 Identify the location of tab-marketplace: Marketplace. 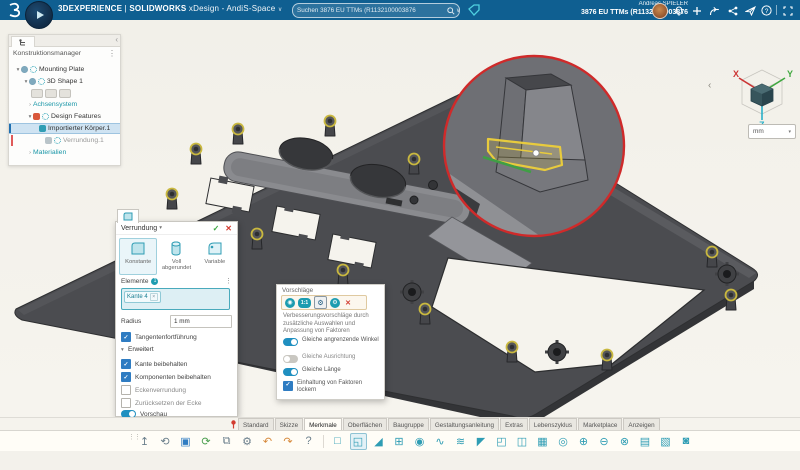
(600, 424).